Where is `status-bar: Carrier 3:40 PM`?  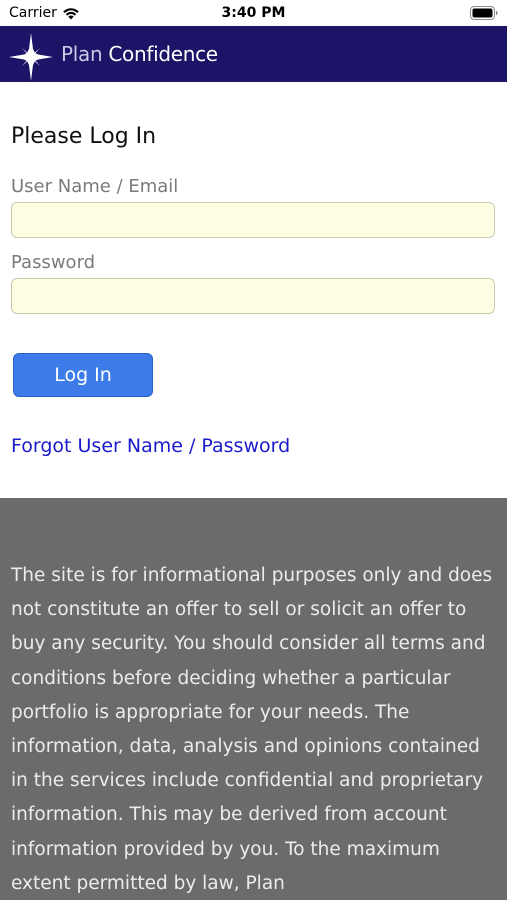
status-bar: Carrier 3:40 PM is located at coordinates (253, 13).